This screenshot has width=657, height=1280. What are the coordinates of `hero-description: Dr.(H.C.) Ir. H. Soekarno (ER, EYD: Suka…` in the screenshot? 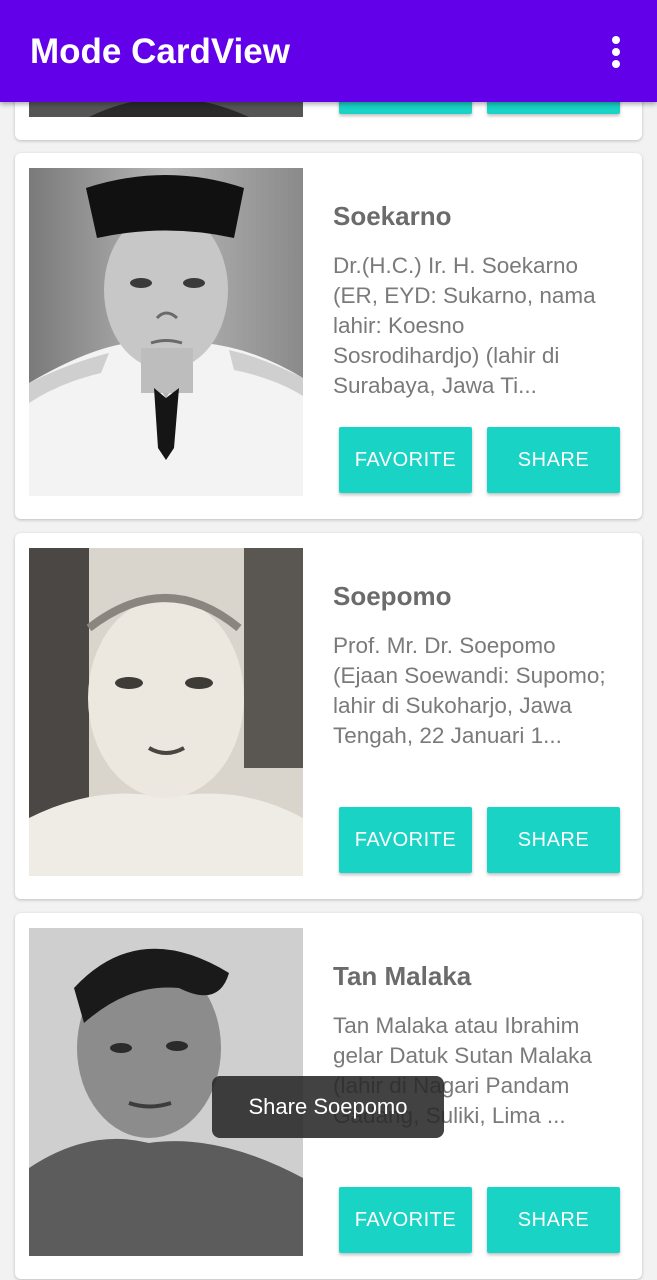 It's located at (464, 325).